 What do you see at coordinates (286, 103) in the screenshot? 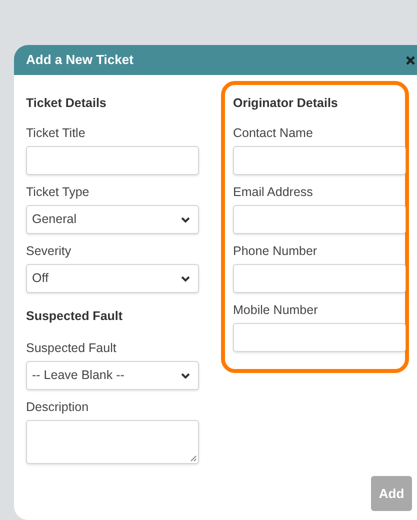
I see `section-heading: Originator Details` at bounding box center [286, 103].